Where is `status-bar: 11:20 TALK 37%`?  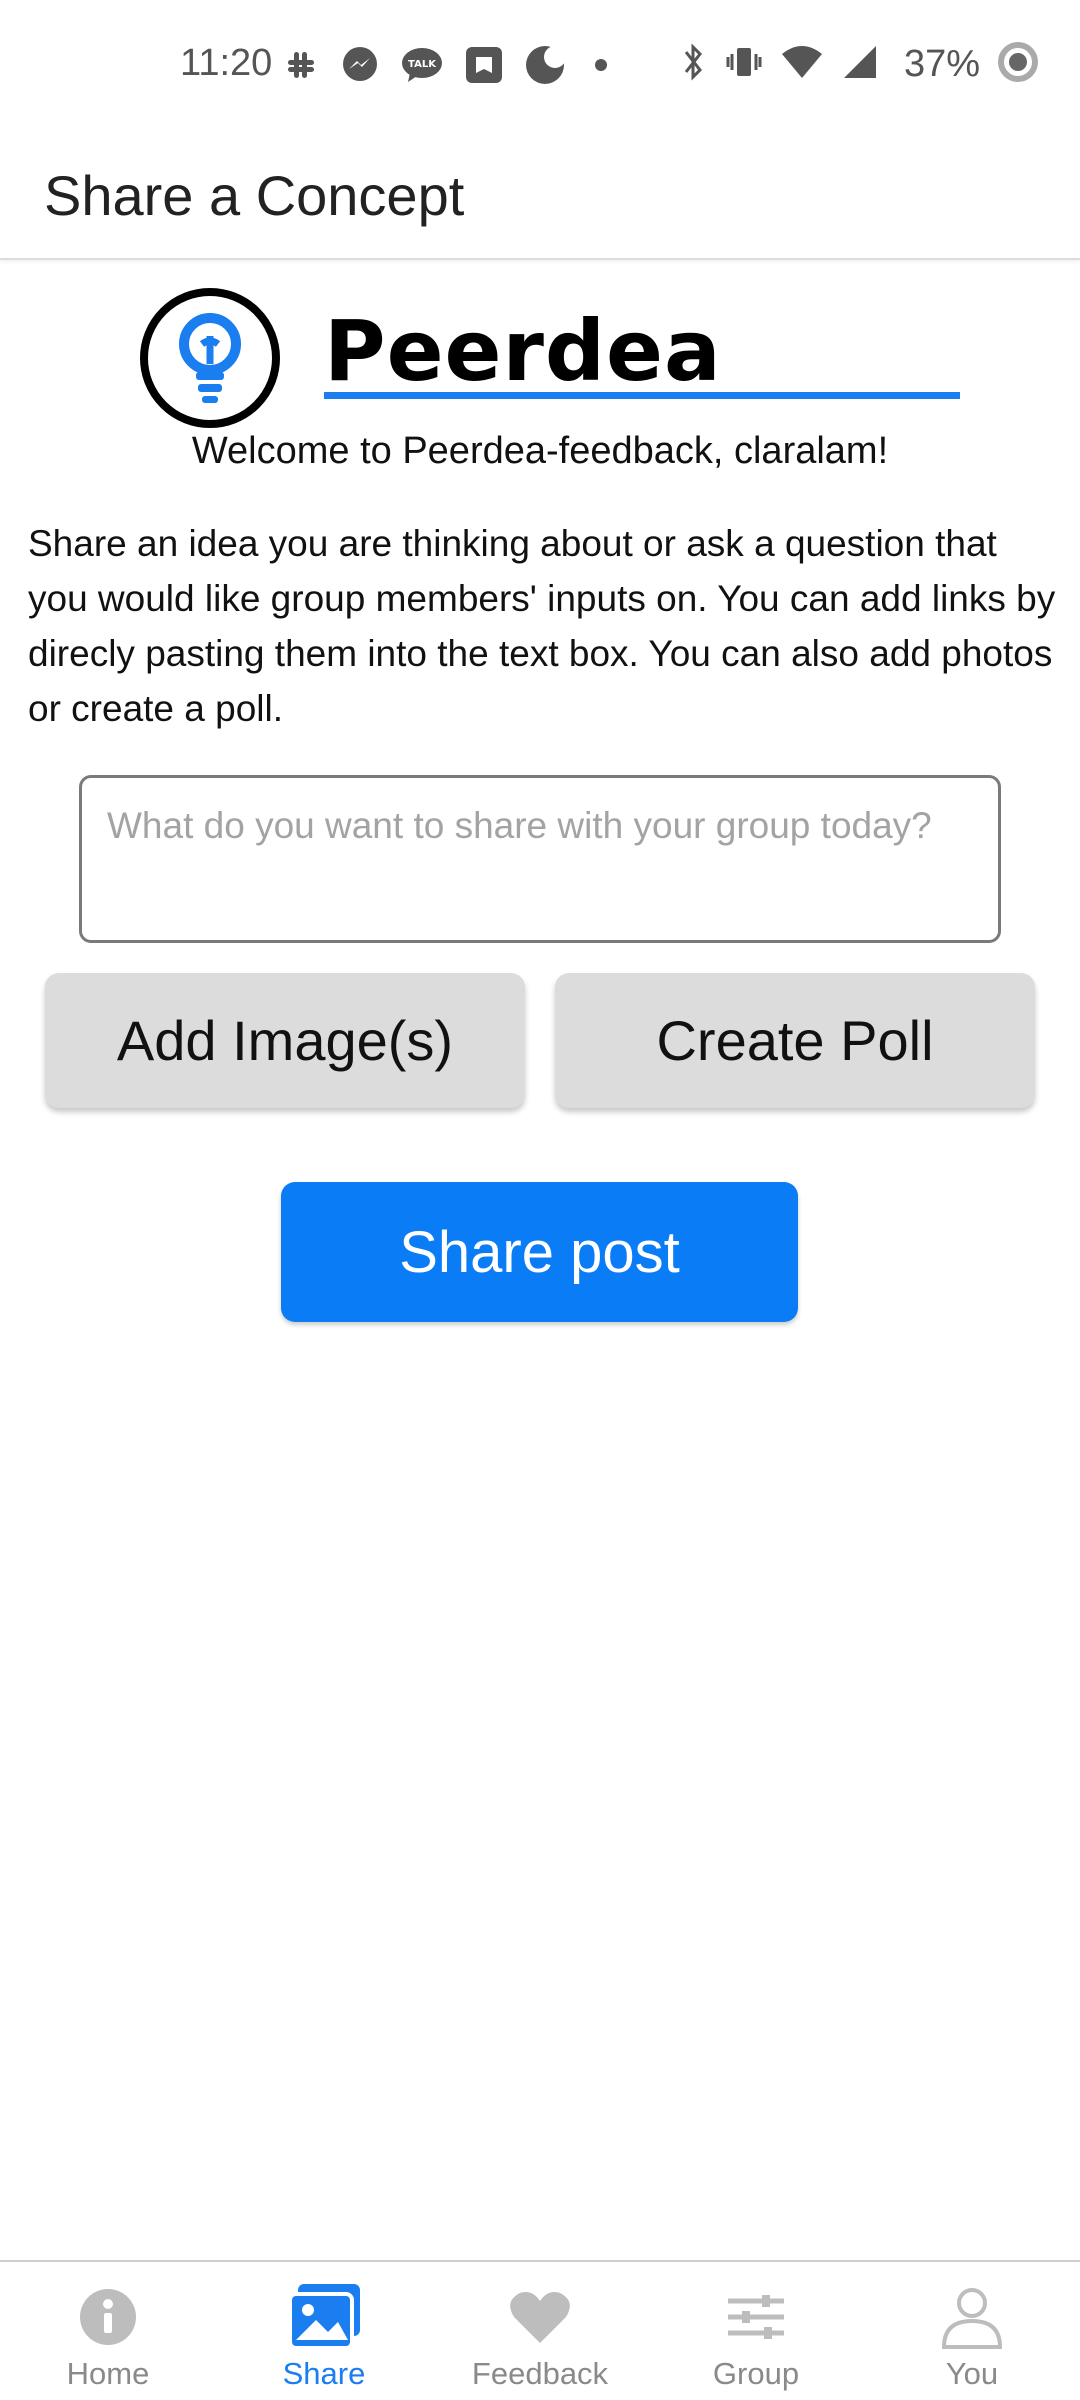
status-bar: 11:20 TALK 37% is located at coordinates (540, 66).